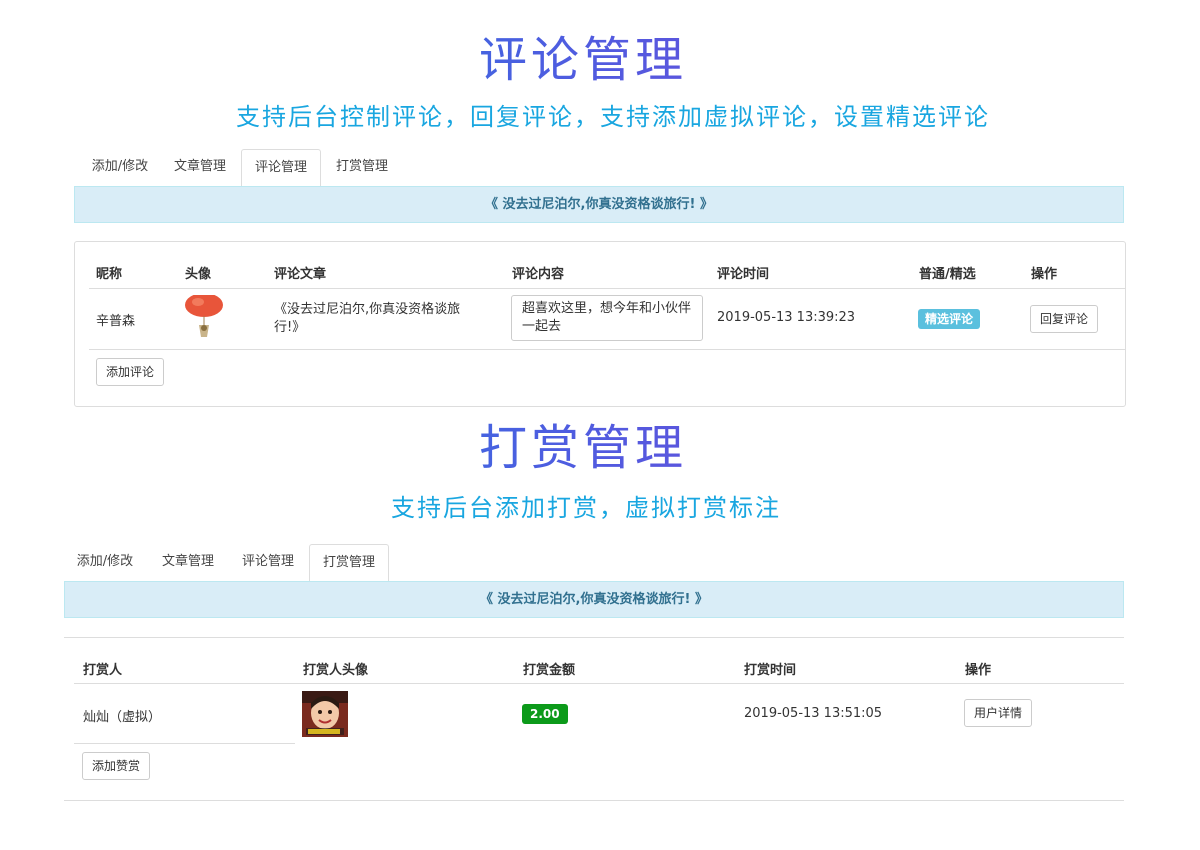  I want to click on col-header-time: 评论时间, so click(743, 274).